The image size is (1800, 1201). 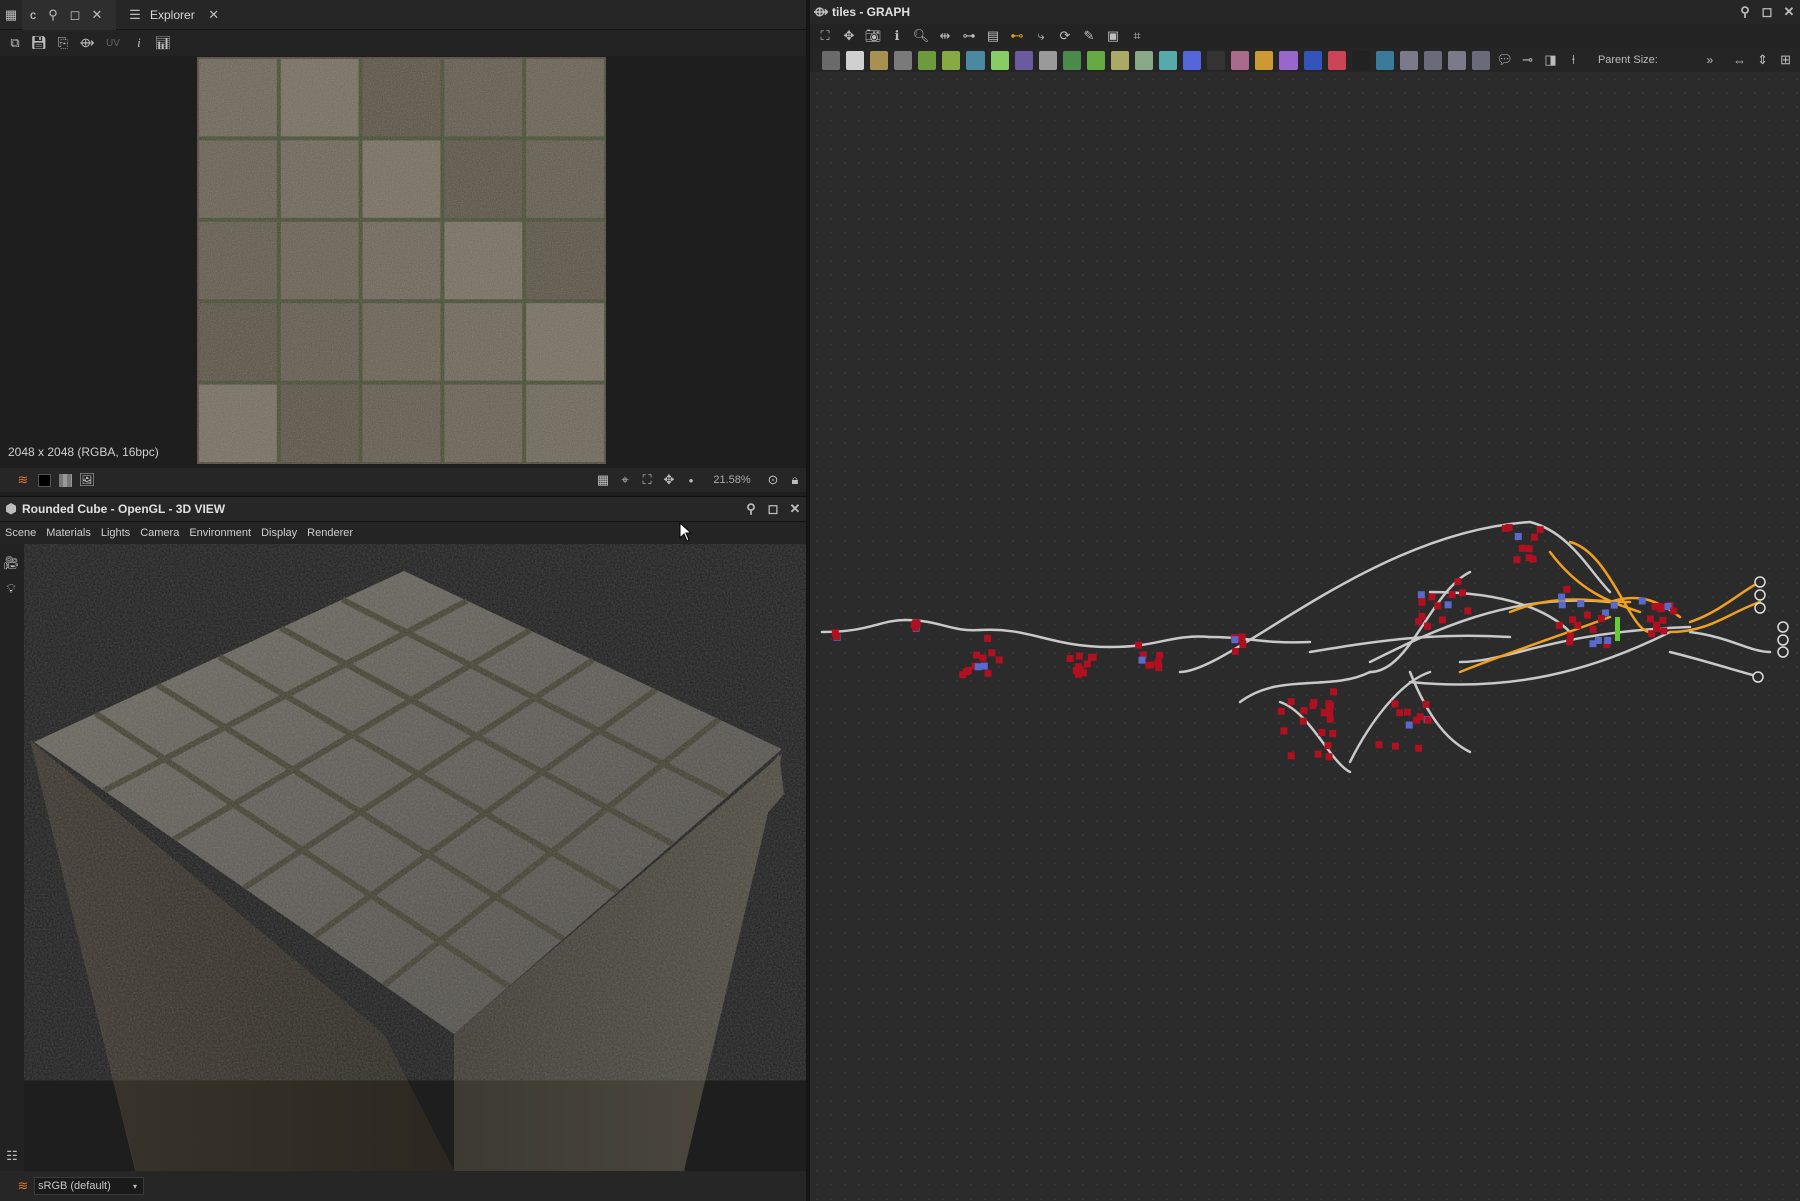 What do you see at coordinates (11, 563) in the screenshot?
I see `camera-icon: 🎥︎` at bounding box center [11, 563].